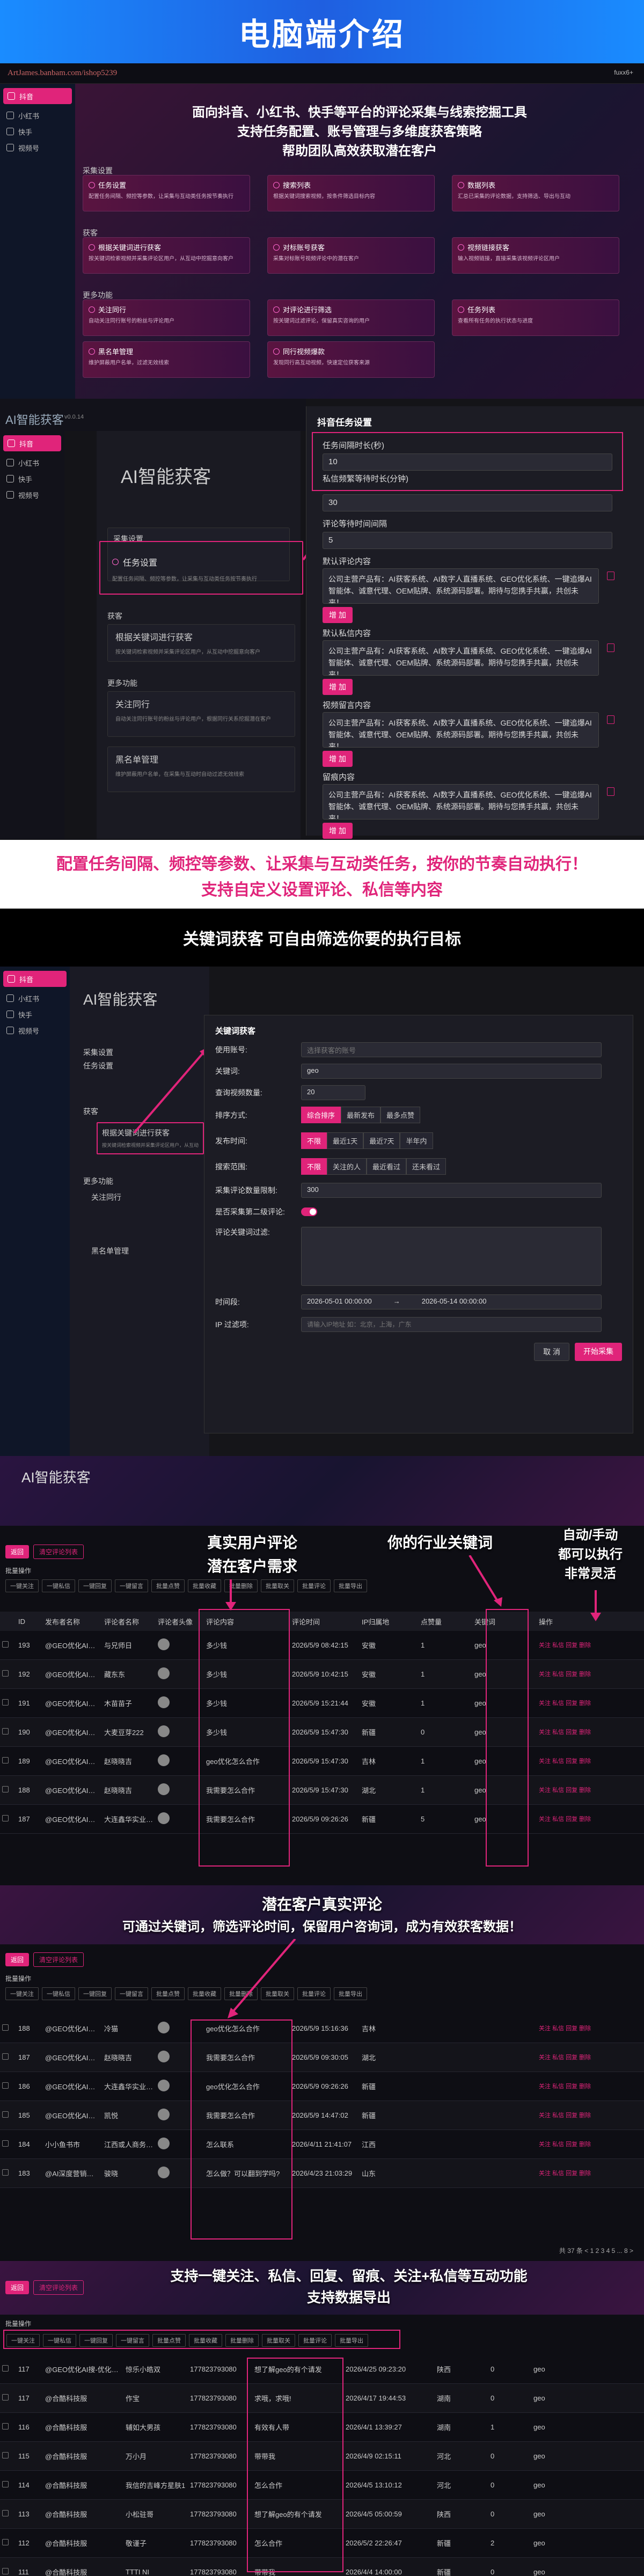  Describe the element at coordinates (596, 2250) in the screenshot. I see `pagination: 共 37 条 < 1 2 3 4 5 ... 8 >` at that location.